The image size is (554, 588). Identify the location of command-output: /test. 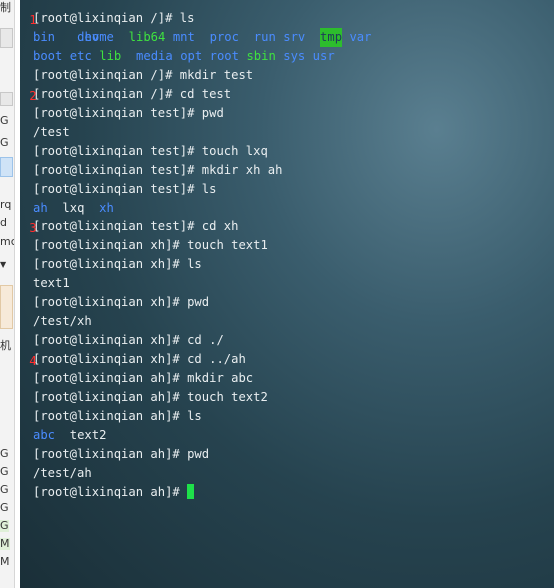
(51, 131).